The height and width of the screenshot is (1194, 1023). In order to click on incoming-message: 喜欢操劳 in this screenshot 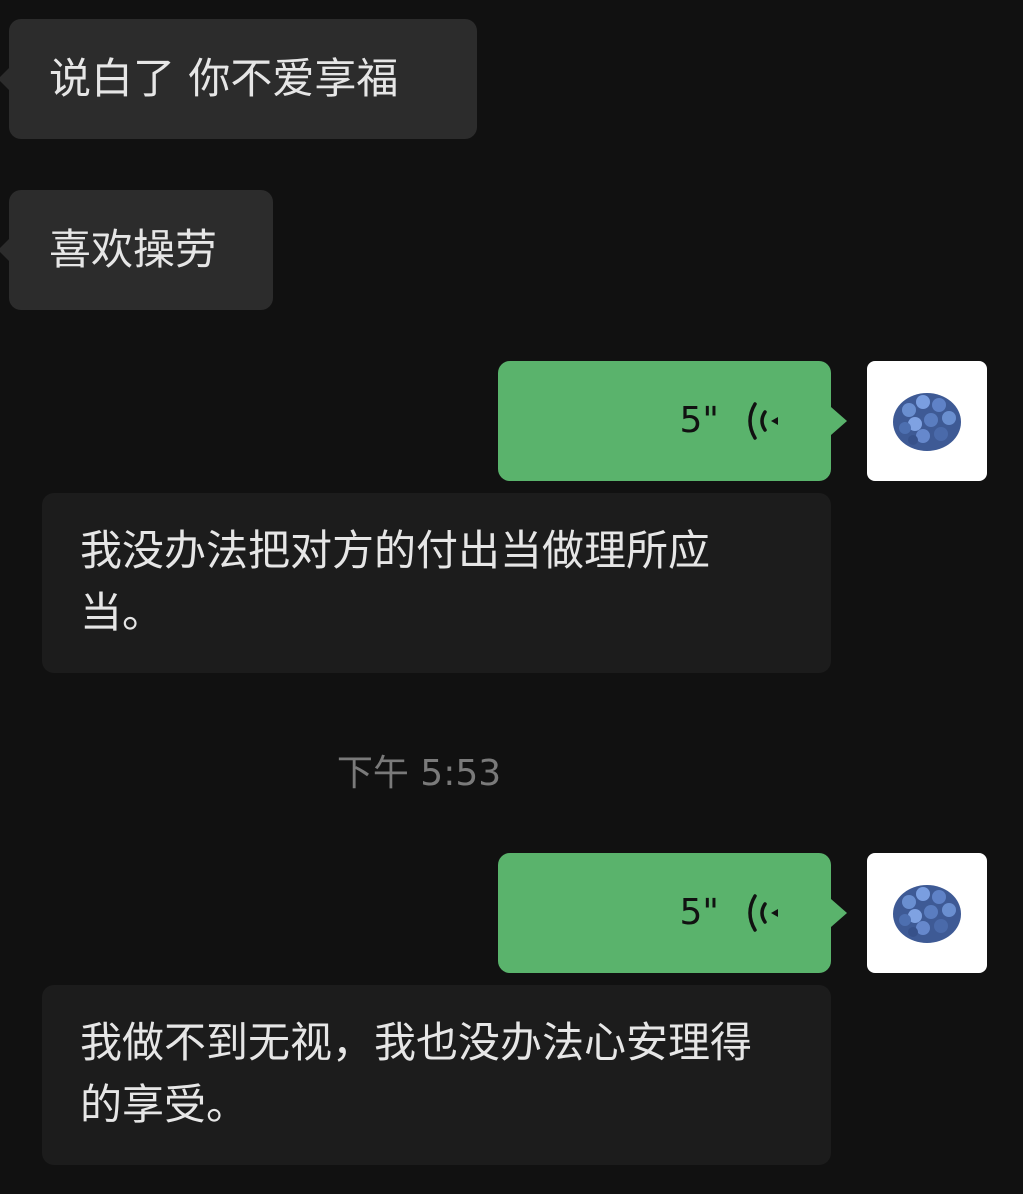, I will do `click(136, 250)`.